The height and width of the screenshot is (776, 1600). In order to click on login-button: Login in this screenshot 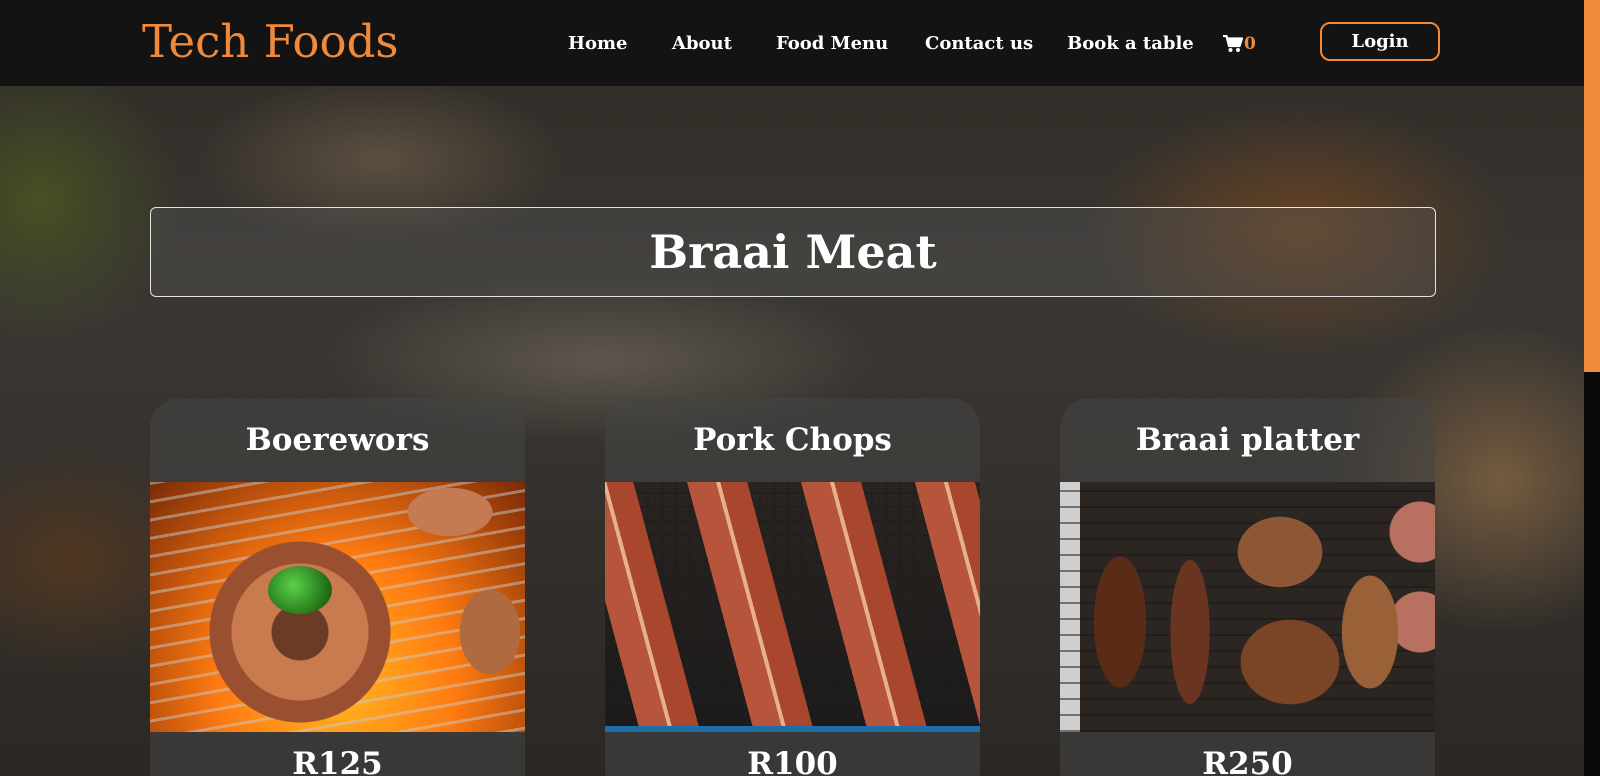, I will do `click(1380, 41)`.